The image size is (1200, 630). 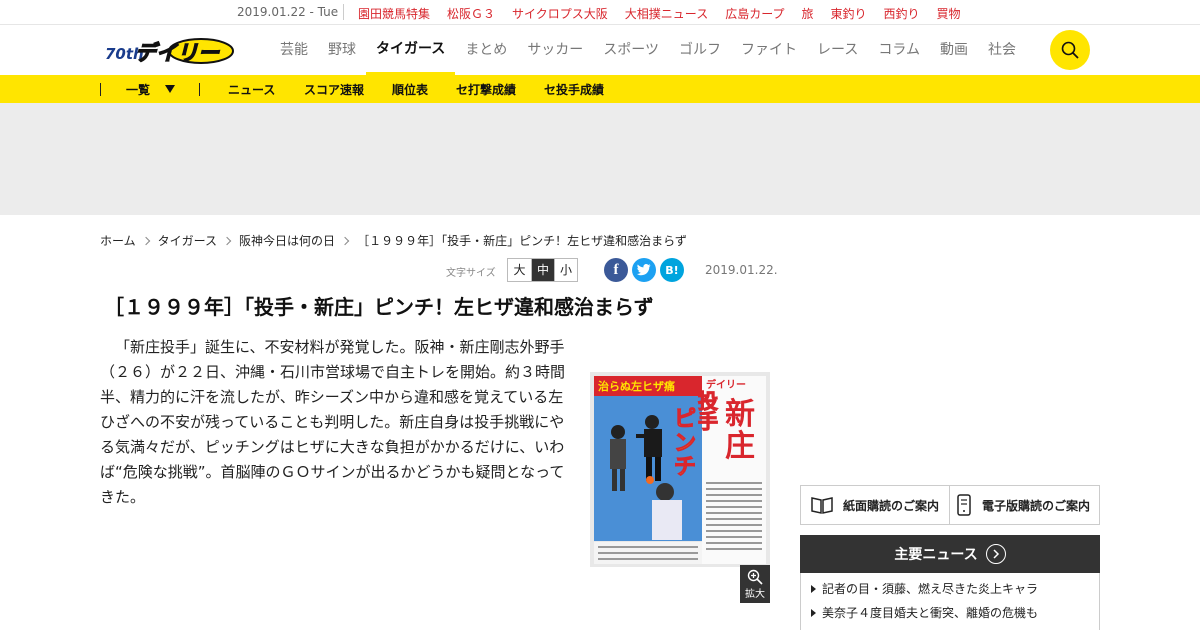 I want to click on main-news-header: 主要ニュース, so click(x=950, y=554).